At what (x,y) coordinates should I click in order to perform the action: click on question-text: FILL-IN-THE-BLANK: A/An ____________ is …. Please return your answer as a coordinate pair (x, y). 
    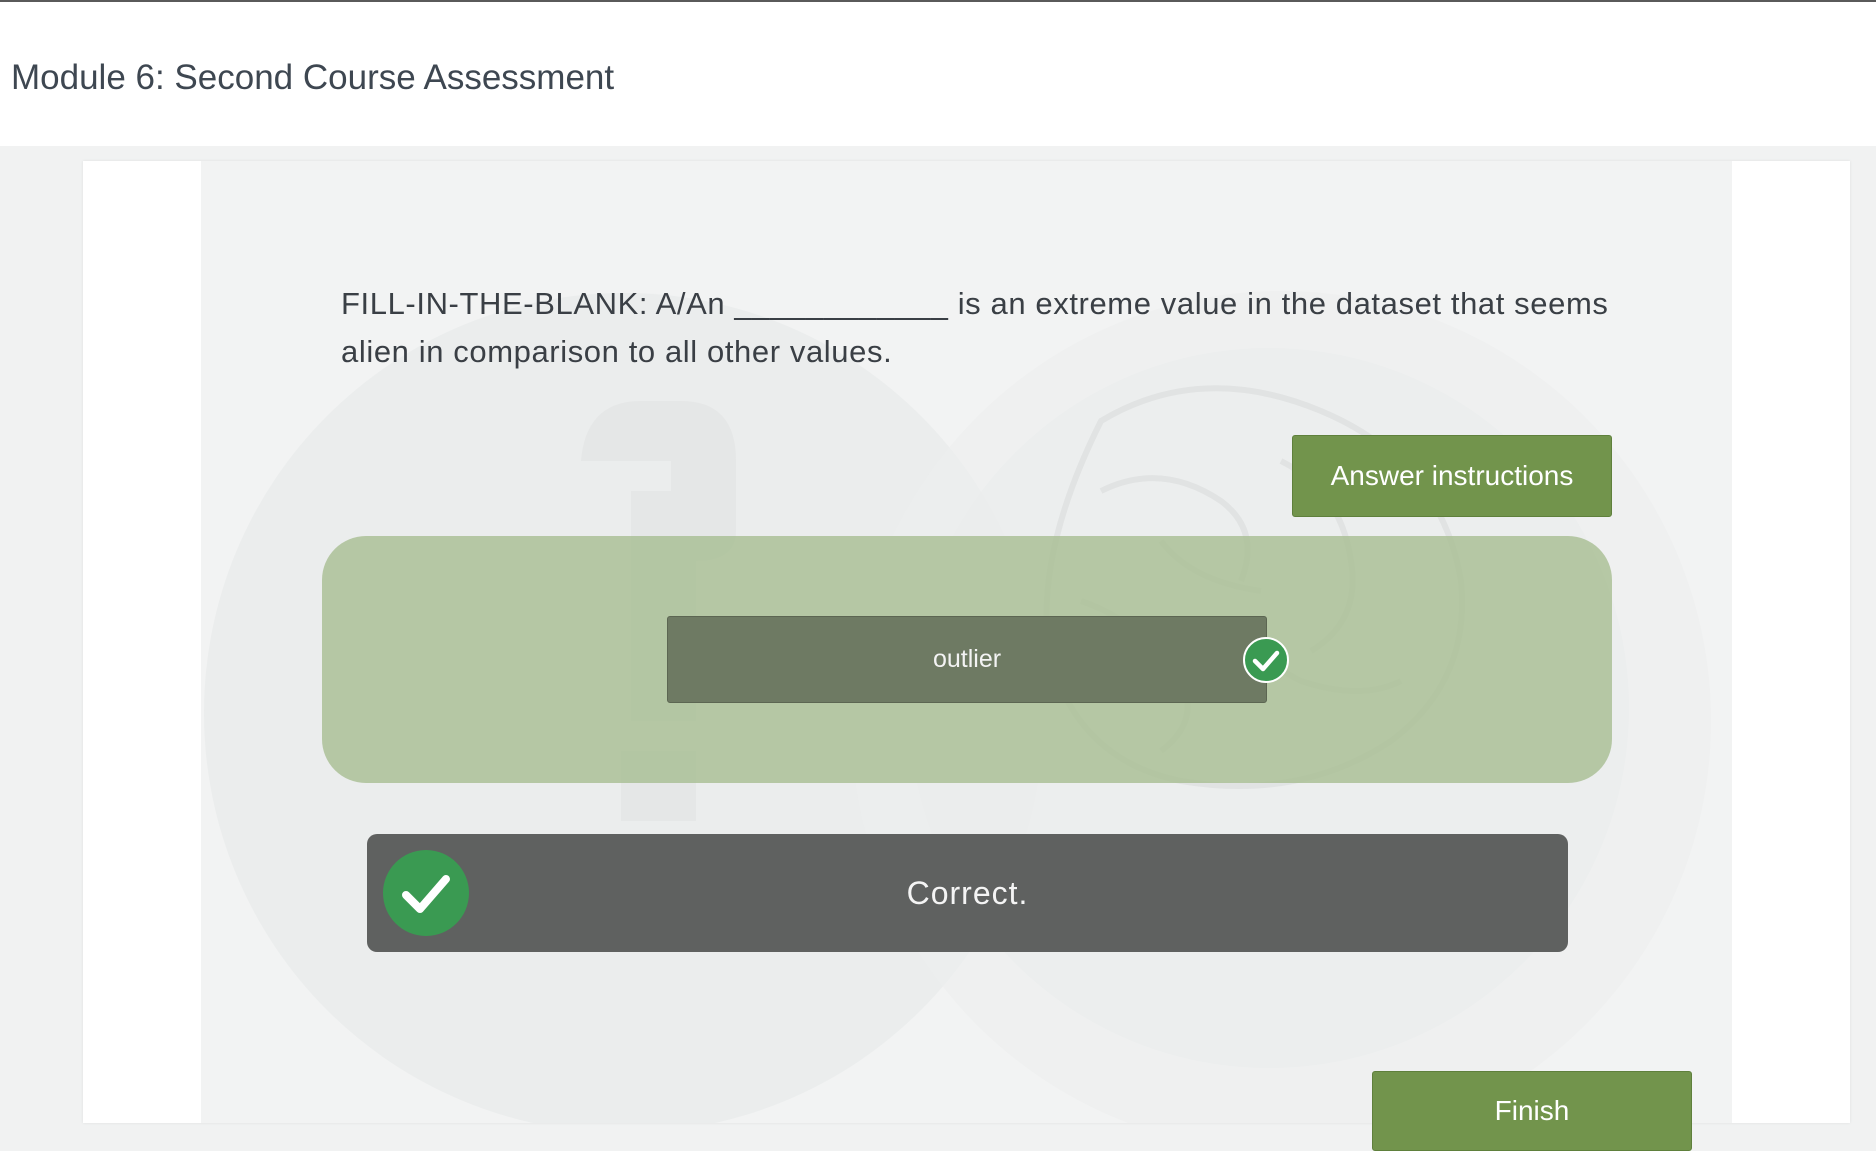
    Looking at the image, I should click on (975, 327).